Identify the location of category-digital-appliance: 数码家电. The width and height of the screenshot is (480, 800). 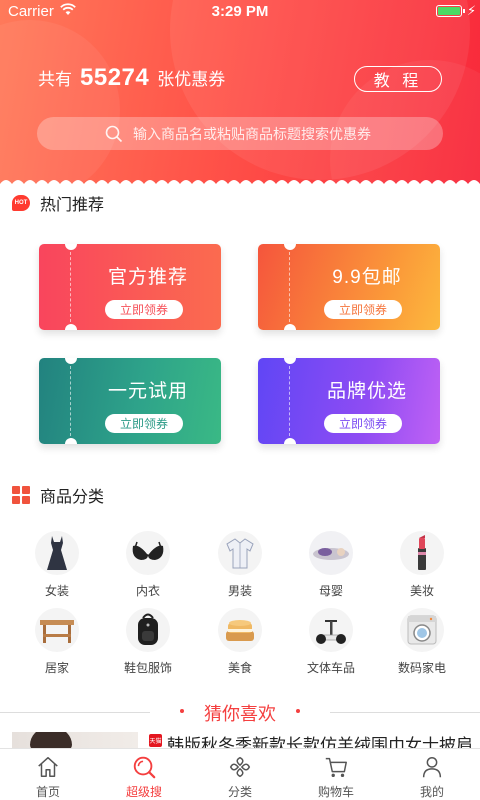
(422, 642).